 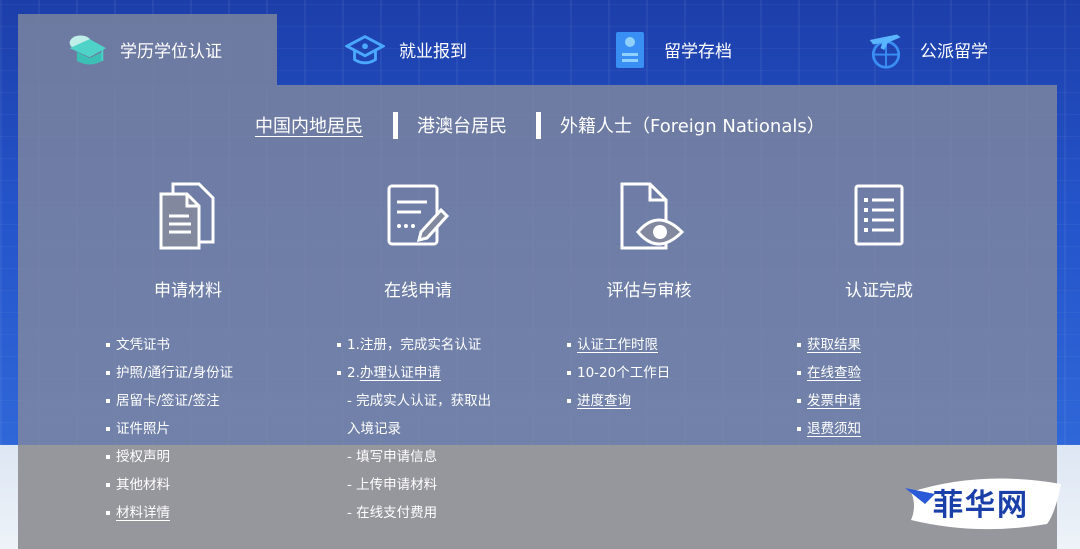 What do you see at coordinates (392, 485) in the screenshot?
I see `list-subitem: - 上传申请材料` at bounding box center [392, 485].